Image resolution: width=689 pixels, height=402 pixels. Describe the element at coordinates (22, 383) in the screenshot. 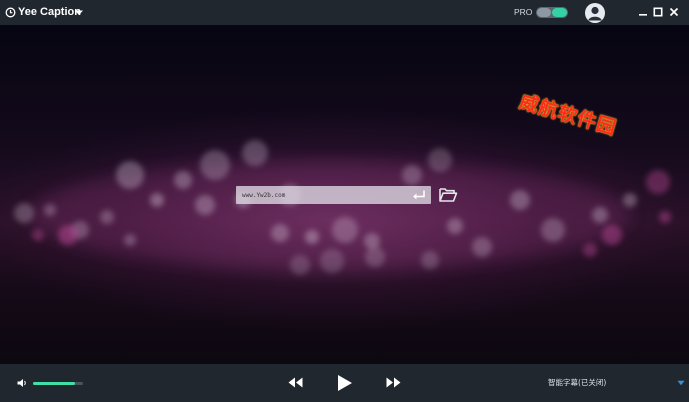

I see `speaker-icon` at that location.